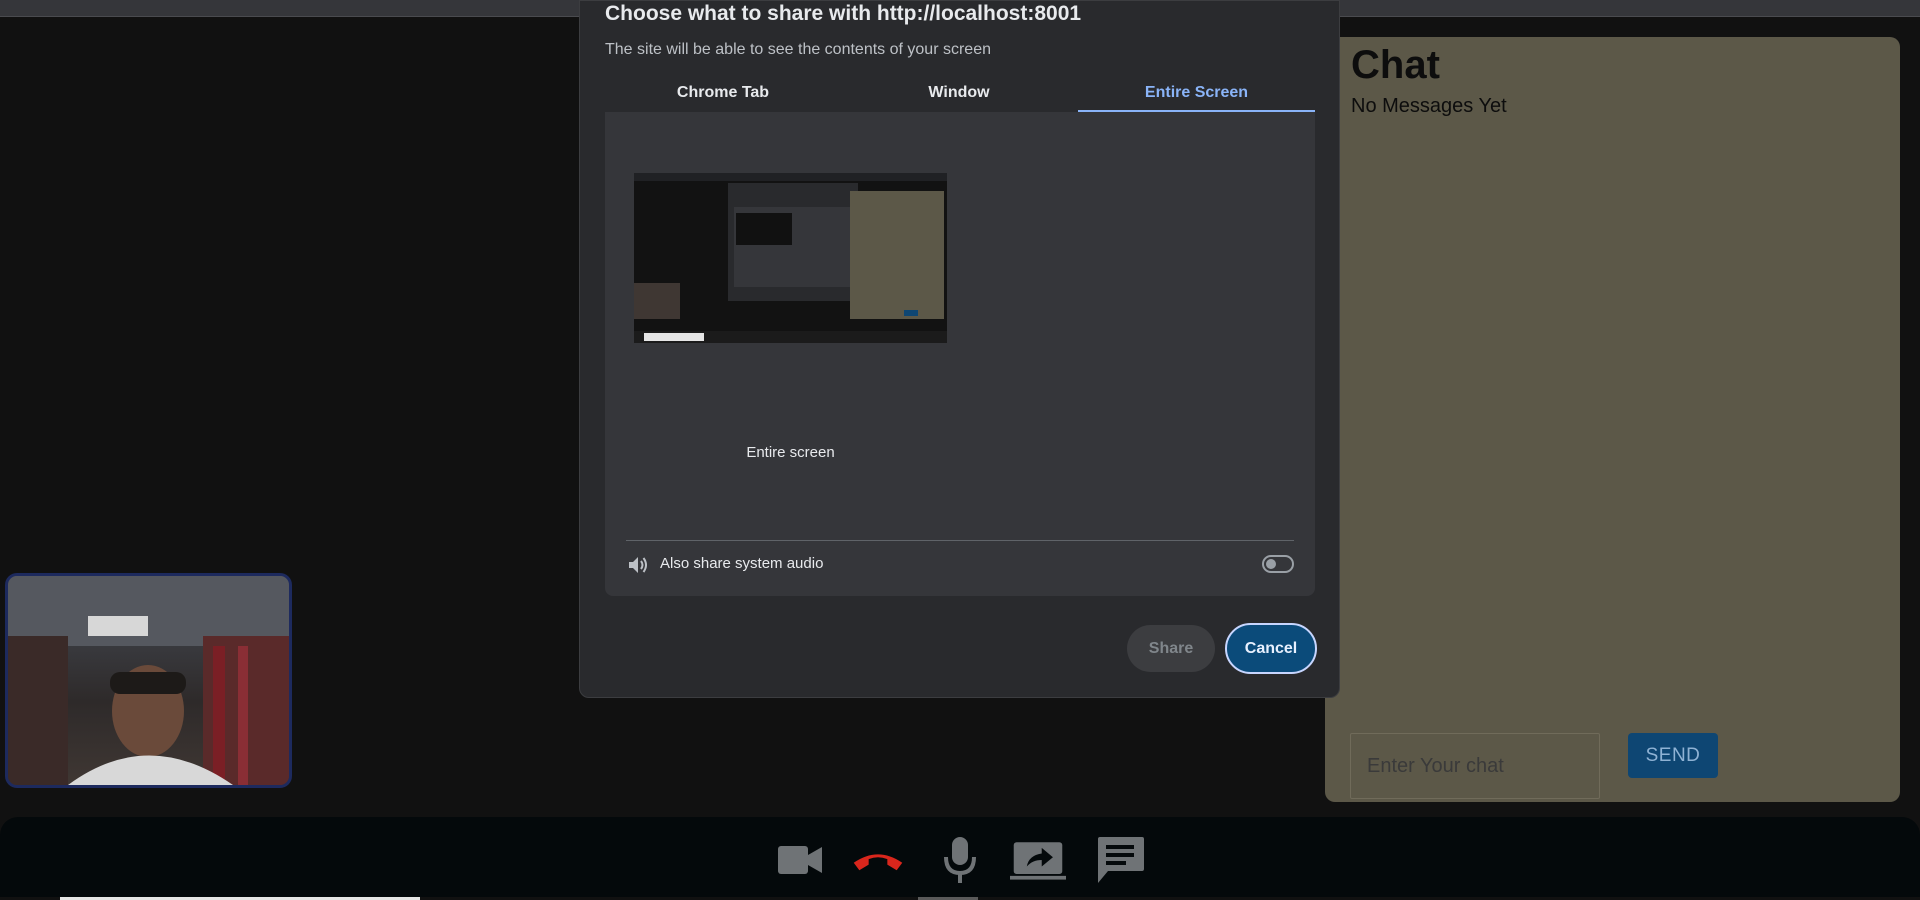  Describe the element at coordinates (1278, 564) in the screenshot. I see `share-audio-toggle` at that location.